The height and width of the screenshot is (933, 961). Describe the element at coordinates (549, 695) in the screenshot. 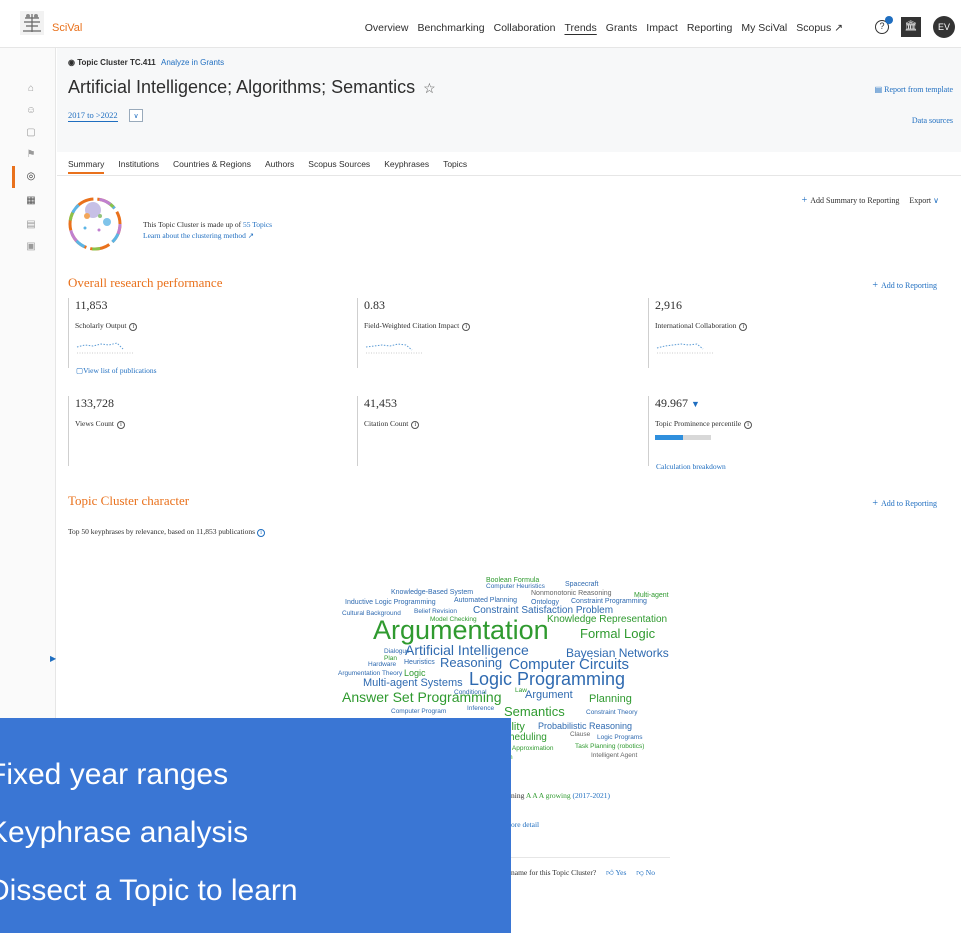

I see `keyphrase: Argument` at that location.